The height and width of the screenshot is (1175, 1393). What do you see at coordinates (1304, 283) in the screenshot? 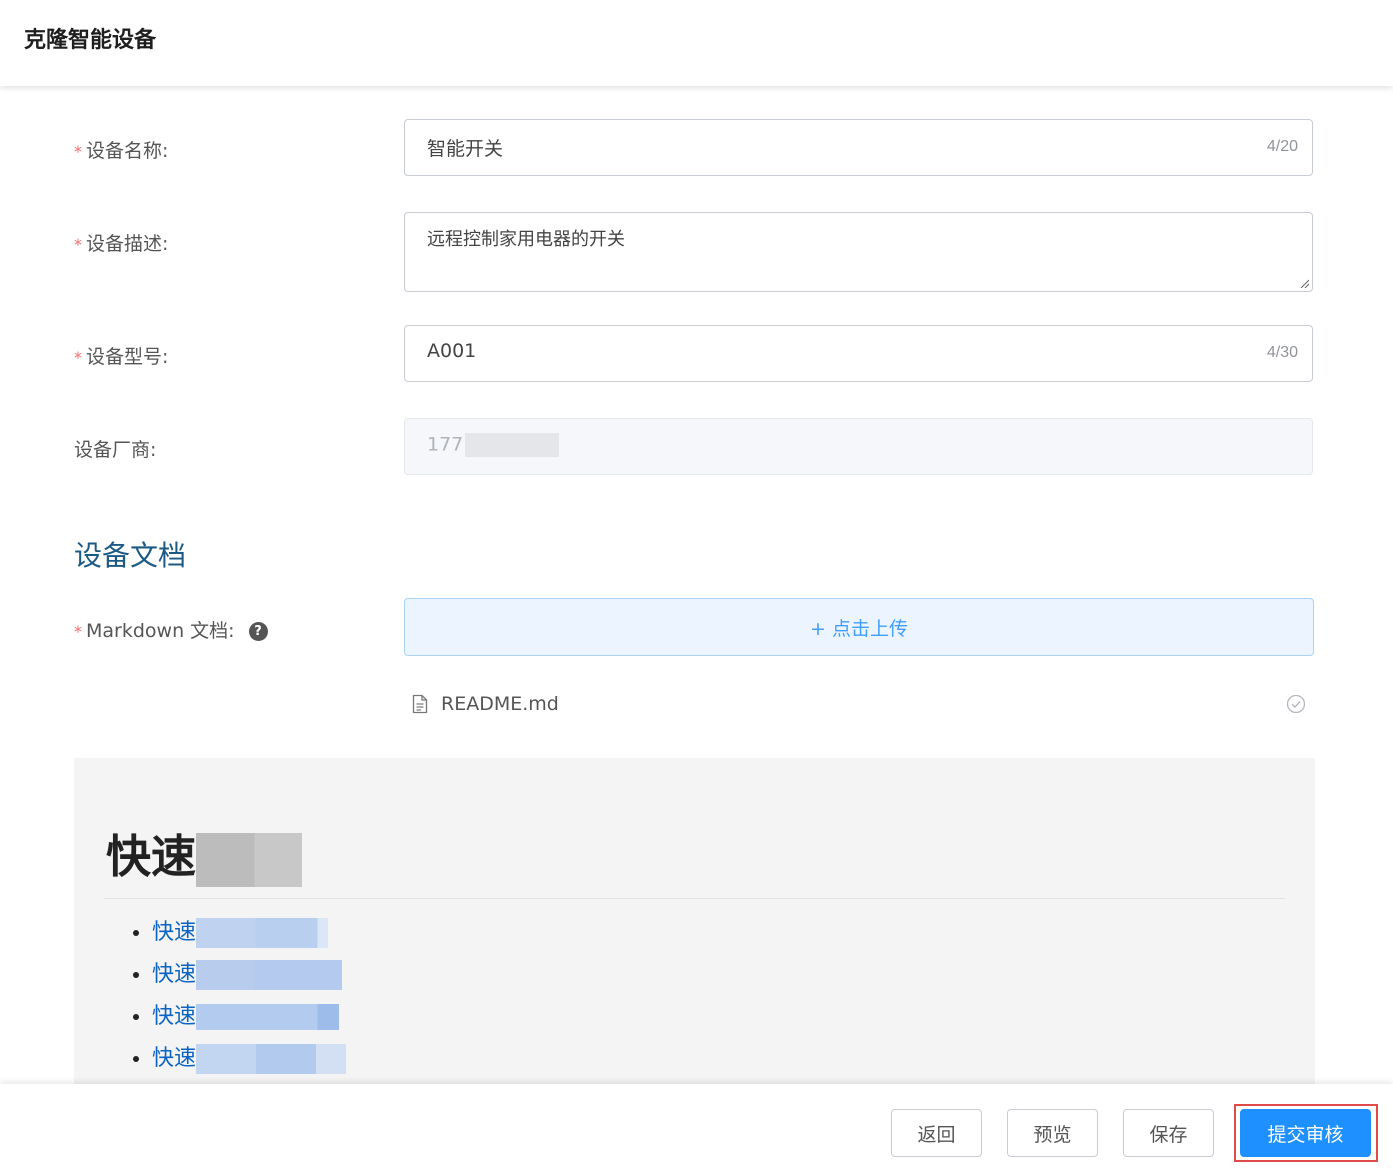
I see `resize-handle-icon` at bounding box center [1304, 283].